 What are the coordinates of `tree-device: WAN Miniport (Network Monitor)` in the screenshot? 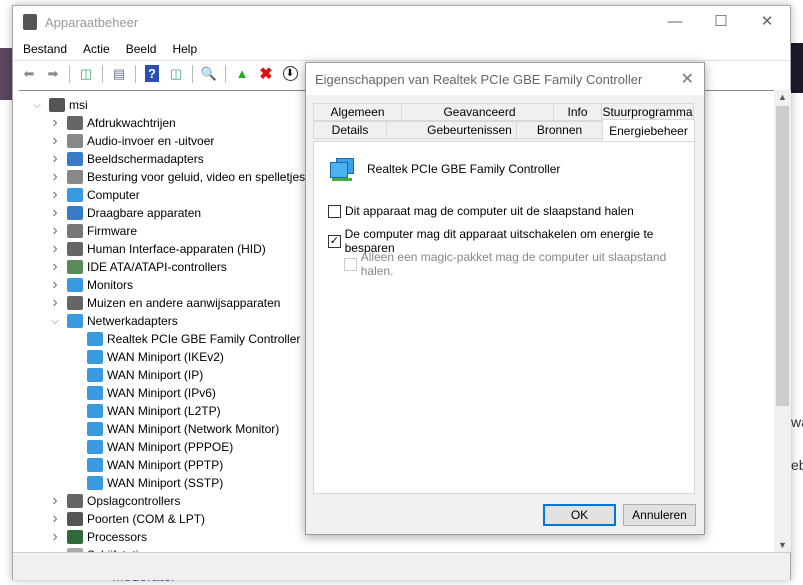 It's located at (174, 429).